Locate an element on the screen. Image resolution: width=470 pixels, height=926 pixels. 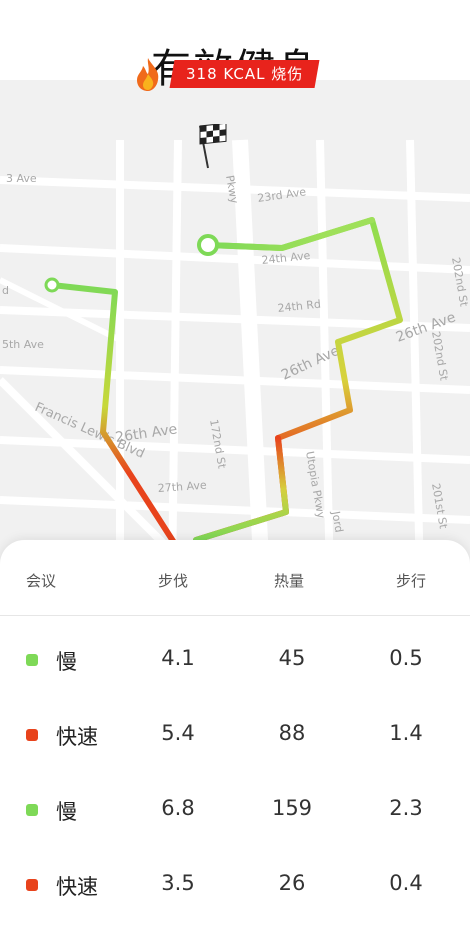
svg-text: 201st St is located at coordinates (439, 506).